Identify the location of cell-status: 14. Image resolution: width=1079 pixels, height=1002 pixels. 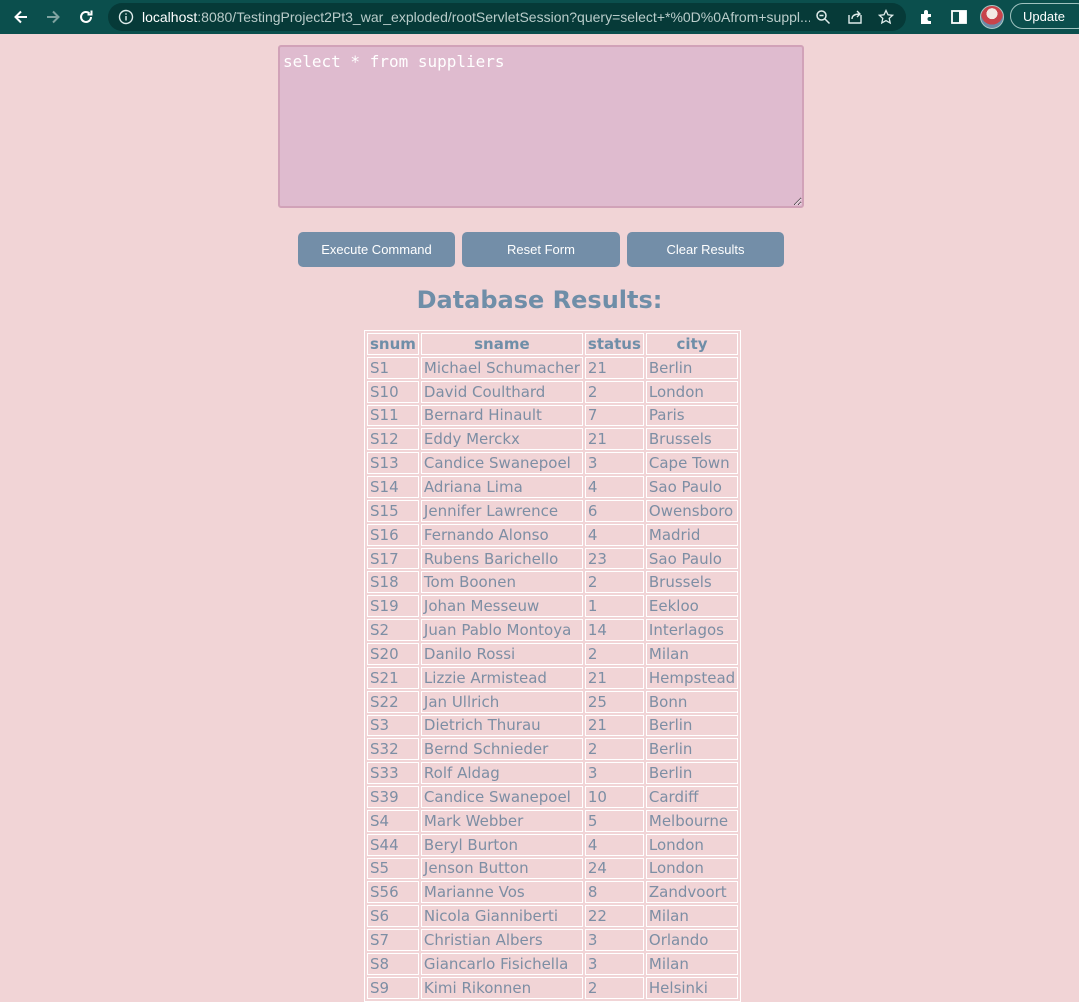
(614, 630).